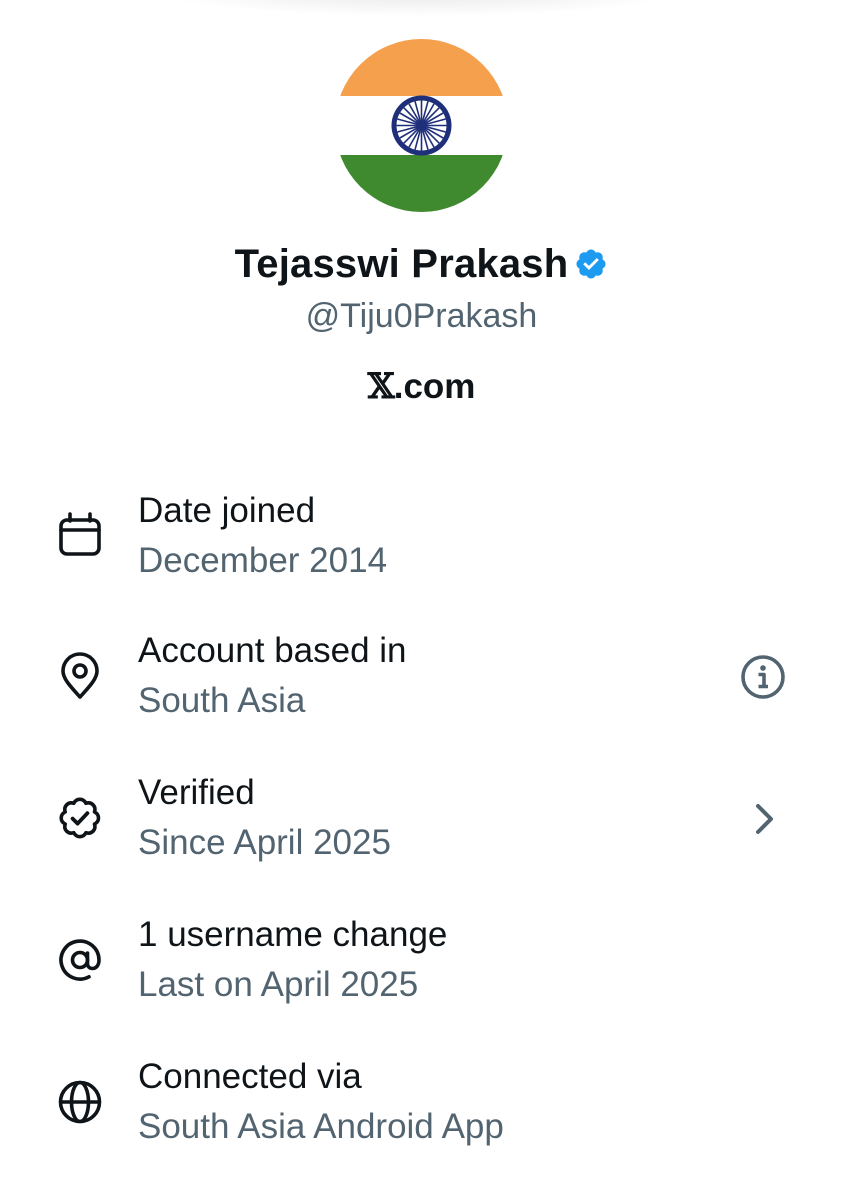 Image resolution: width=843 pixels, height=1200 pixels. I want to click on account-based-in-label: Account based in, so click(272, 650).